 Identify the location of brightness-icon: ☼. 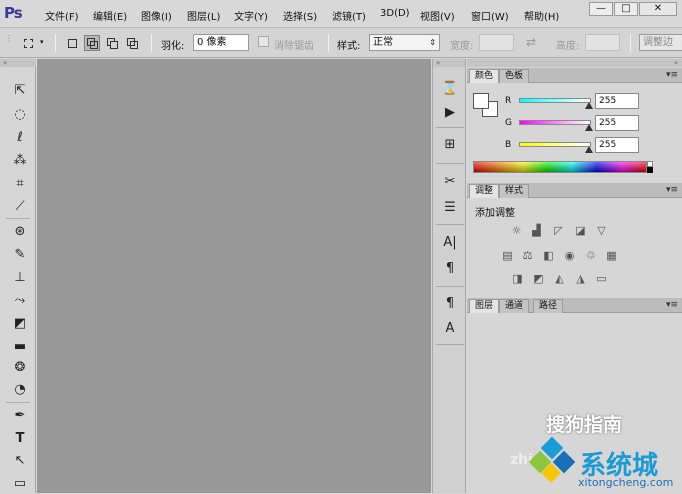
(516, 230).